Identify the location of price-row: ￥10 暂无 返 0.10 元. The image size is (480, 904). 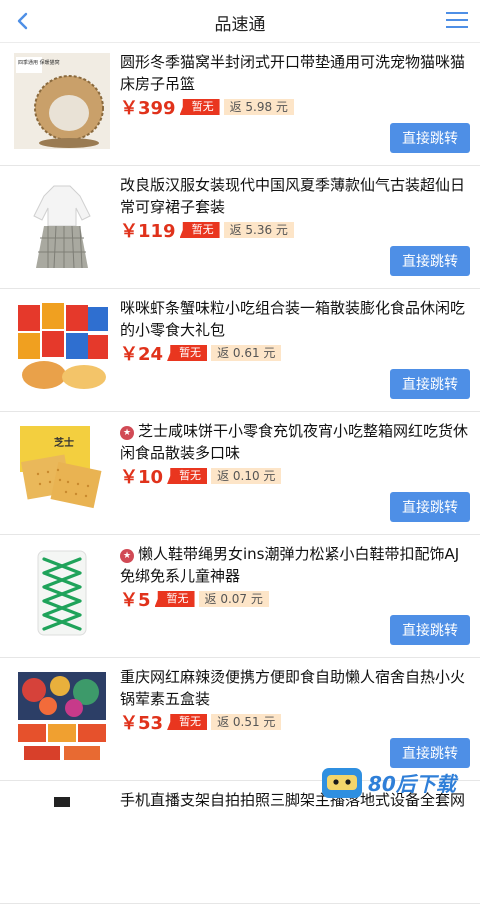
(201, 476).